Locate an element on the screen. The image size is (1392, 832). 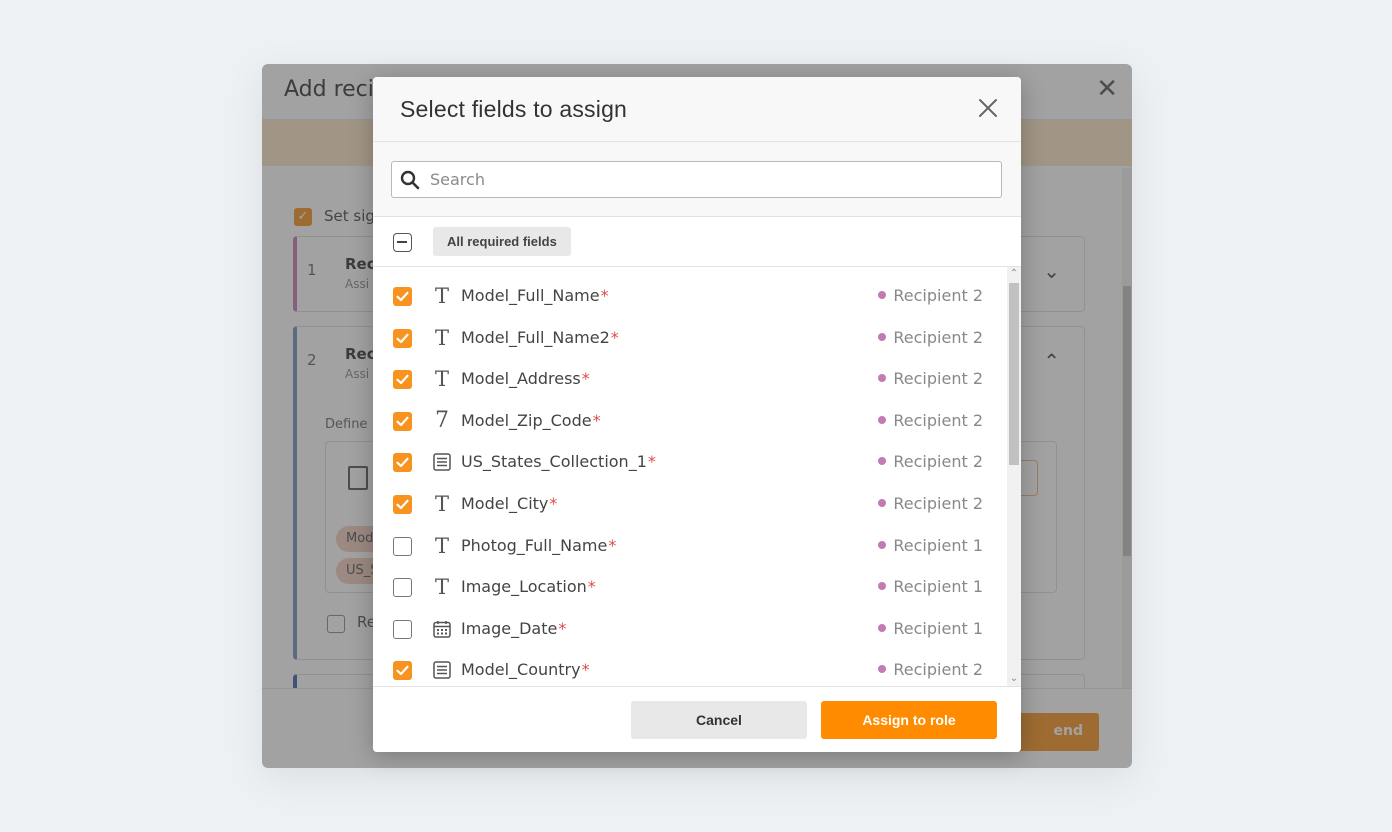
scroll-up-icon: ⌃ is located at coordinates (1014, 274).